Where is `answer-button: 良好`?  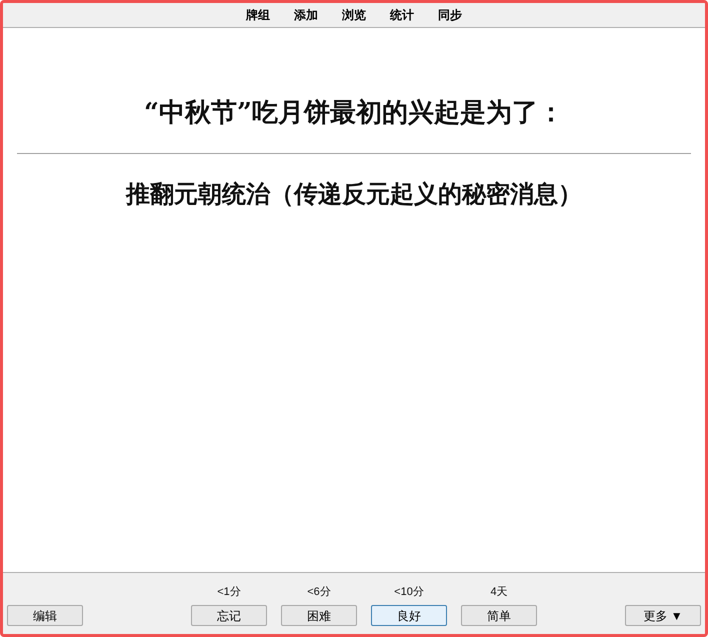 answer-button: 良好 is located at coordinates (409, 615).